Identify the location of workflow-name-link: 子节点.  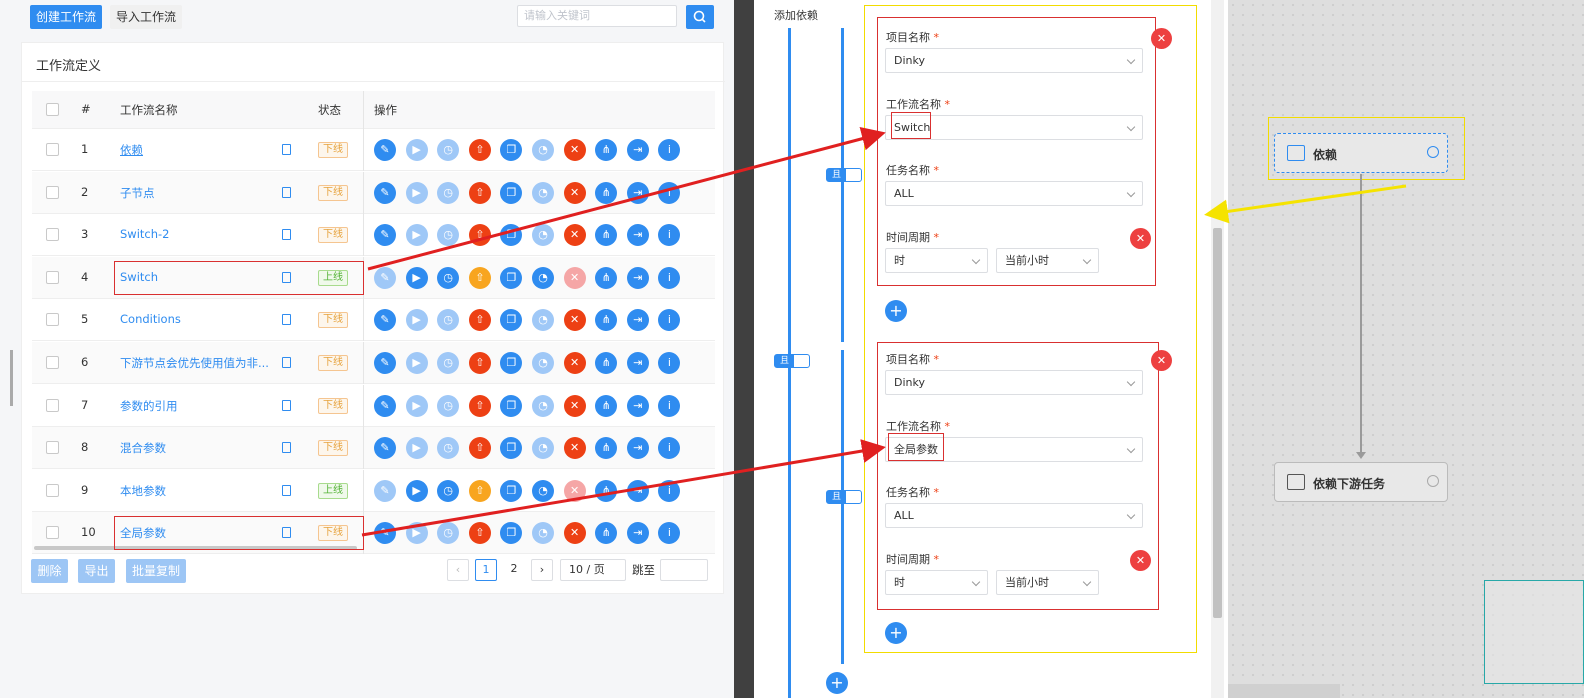
(195, 193).